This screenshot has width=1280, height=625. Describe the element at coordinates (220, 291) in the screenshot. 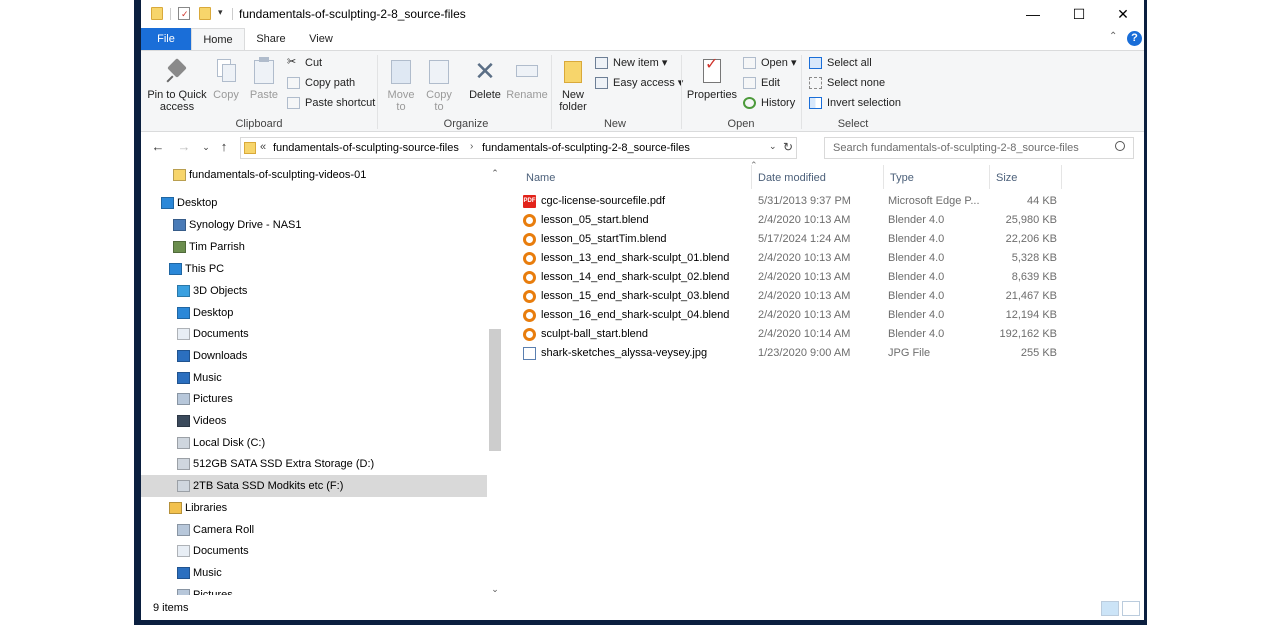

I see `nav-item-label: 3D Objects` at that location.